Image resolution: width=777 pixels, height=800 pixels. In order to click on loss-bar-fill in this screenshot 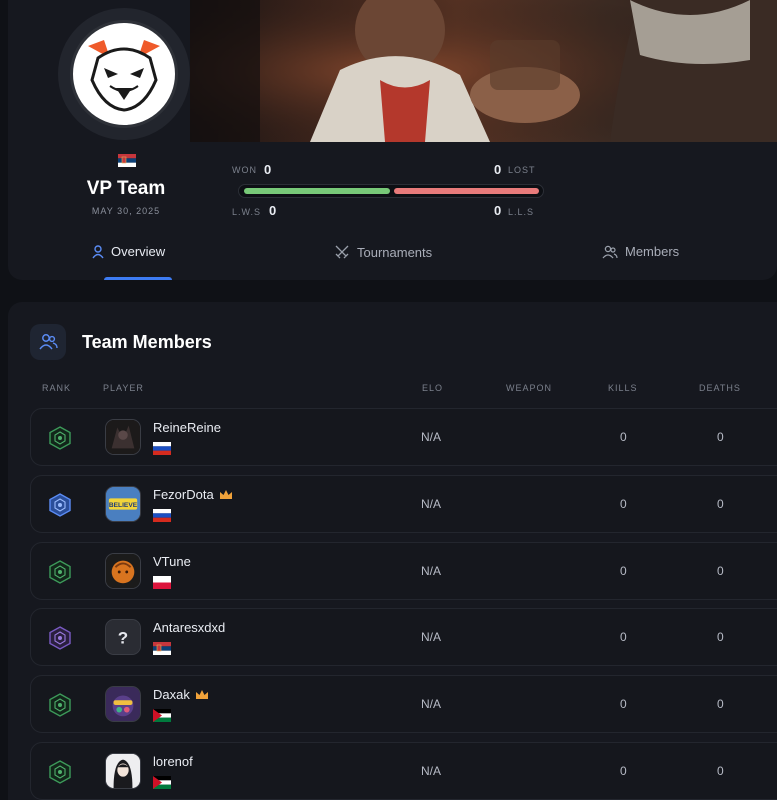, I will do `click(466, 191)`.